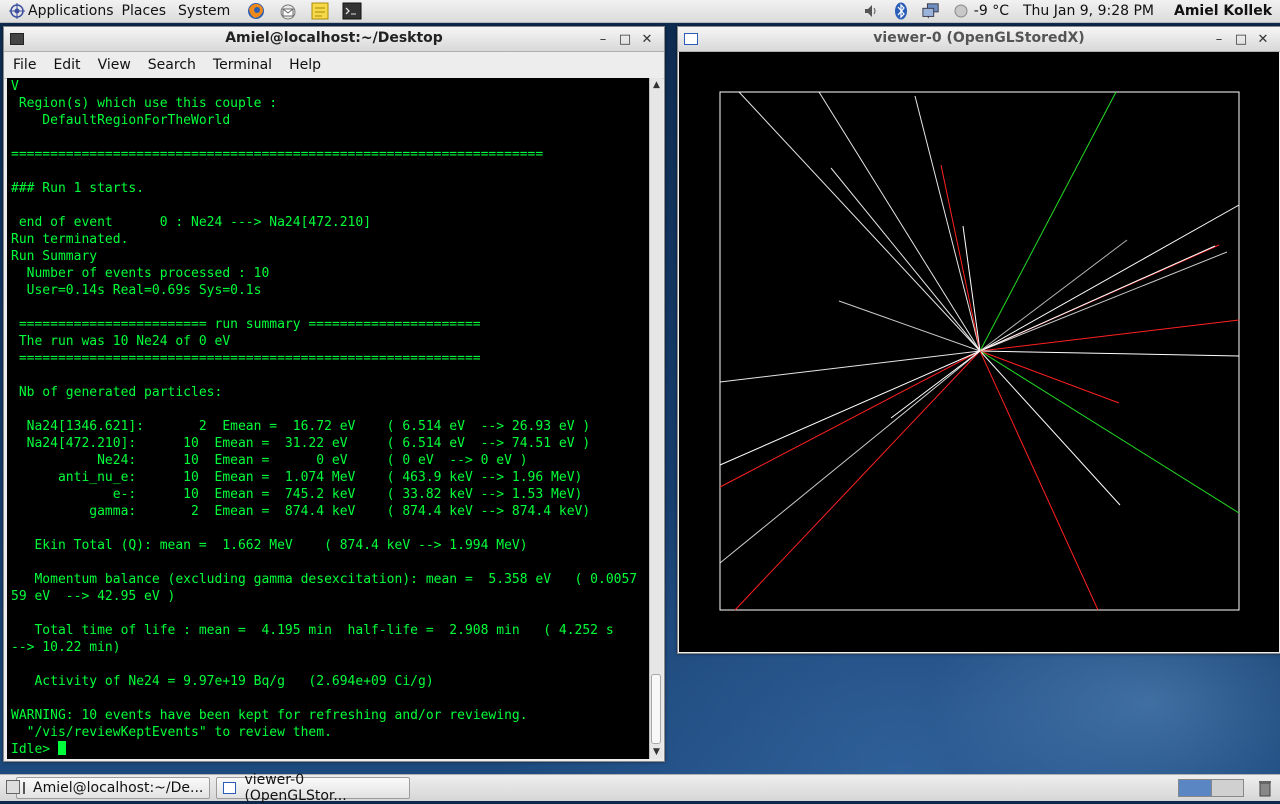 The height and width of the screenshot is (804, 1280). Describe the element at coordinates (901, 11) in the screenshot. I see `bluetooth-icon` at that location.